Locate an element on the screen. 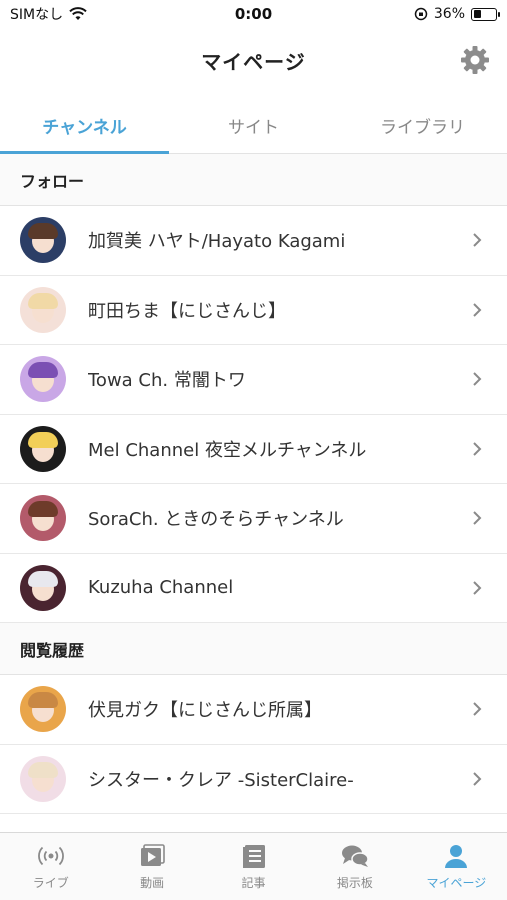 The width and height of the screenshot is (507, 900). chat-bubbles-icon is located at coordinates (355, 856).